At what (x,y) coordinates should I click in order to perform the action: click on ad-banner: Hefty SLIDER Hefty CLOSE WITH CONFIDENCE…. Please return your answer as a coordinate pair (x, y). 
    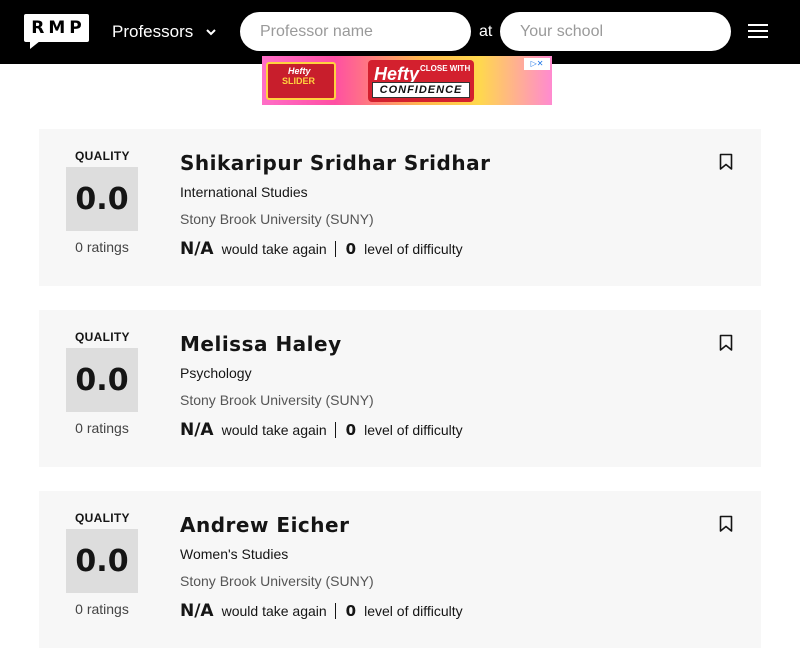
    Looking at the image, I should click on (407, 80).